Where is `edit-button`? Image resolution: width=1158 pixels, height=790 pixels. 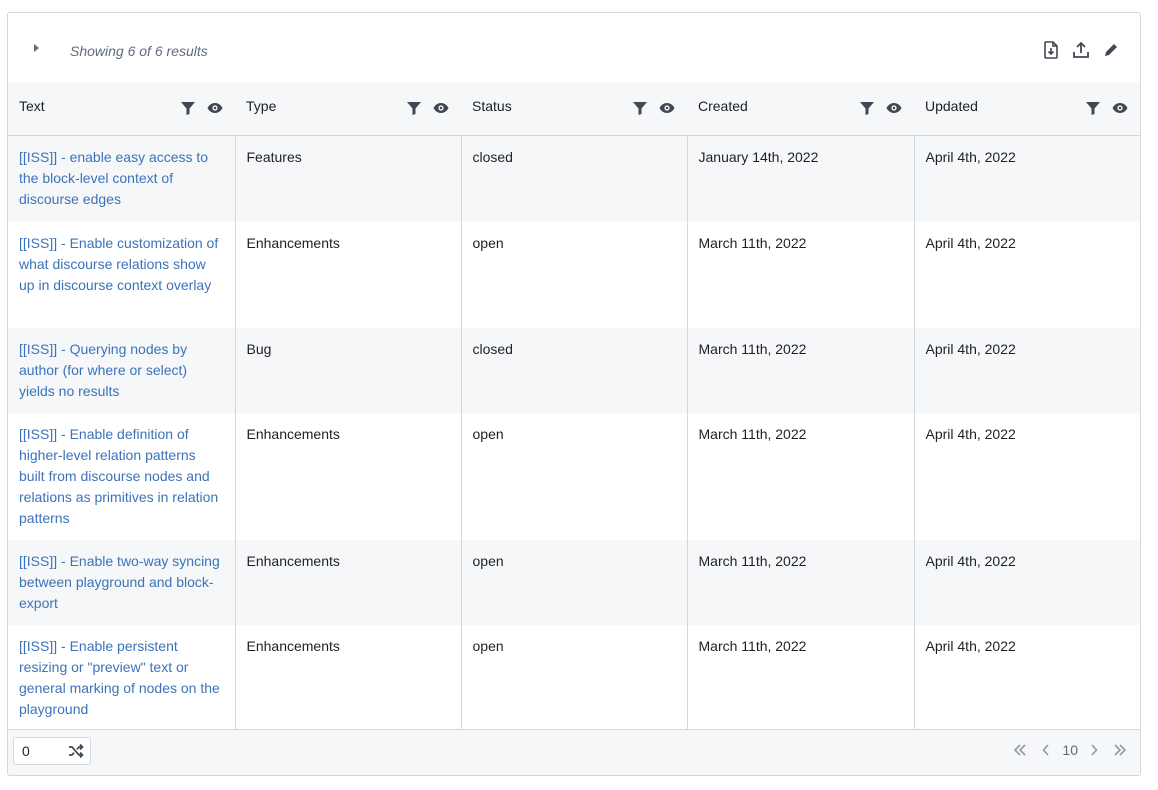
edit-button is located at coordinates (1111, 50).